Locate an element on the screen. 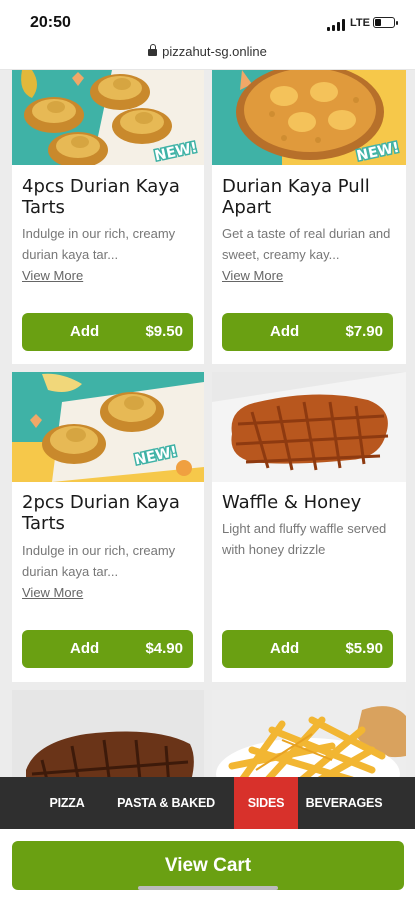  product-title: 4pcs Durian Kaya Tarts is located at coordinates (101, 197).